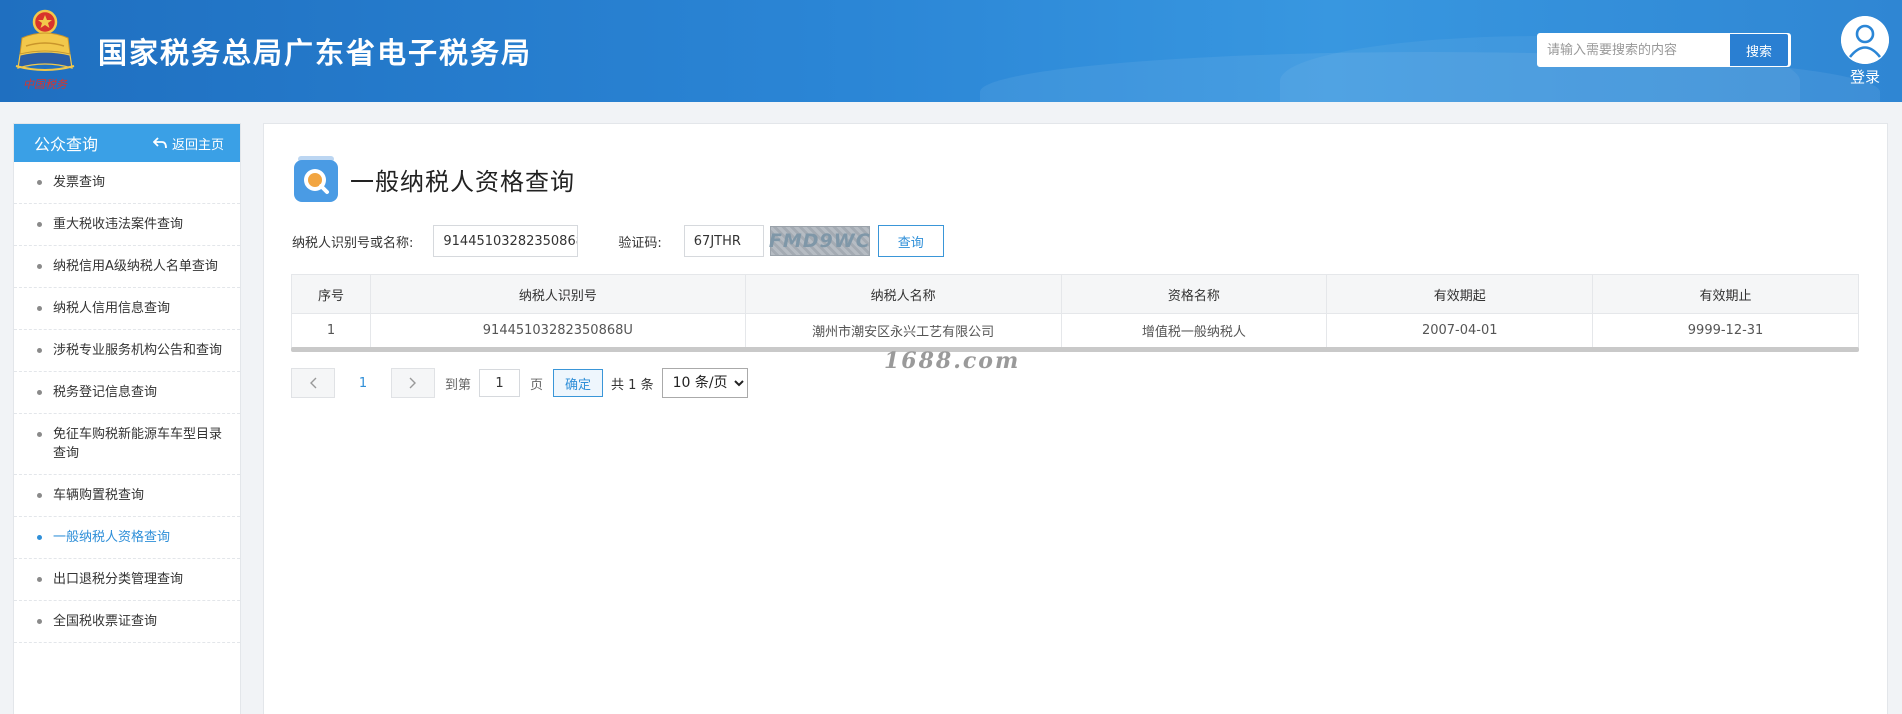 The height and width of the screenshot is (714, 1902). What do you see at coordinates (127, 622) in the screenshot?
I see `sidebar-item-tax-receipt: 全国税收票证查询` at bounding box center [127, 622].